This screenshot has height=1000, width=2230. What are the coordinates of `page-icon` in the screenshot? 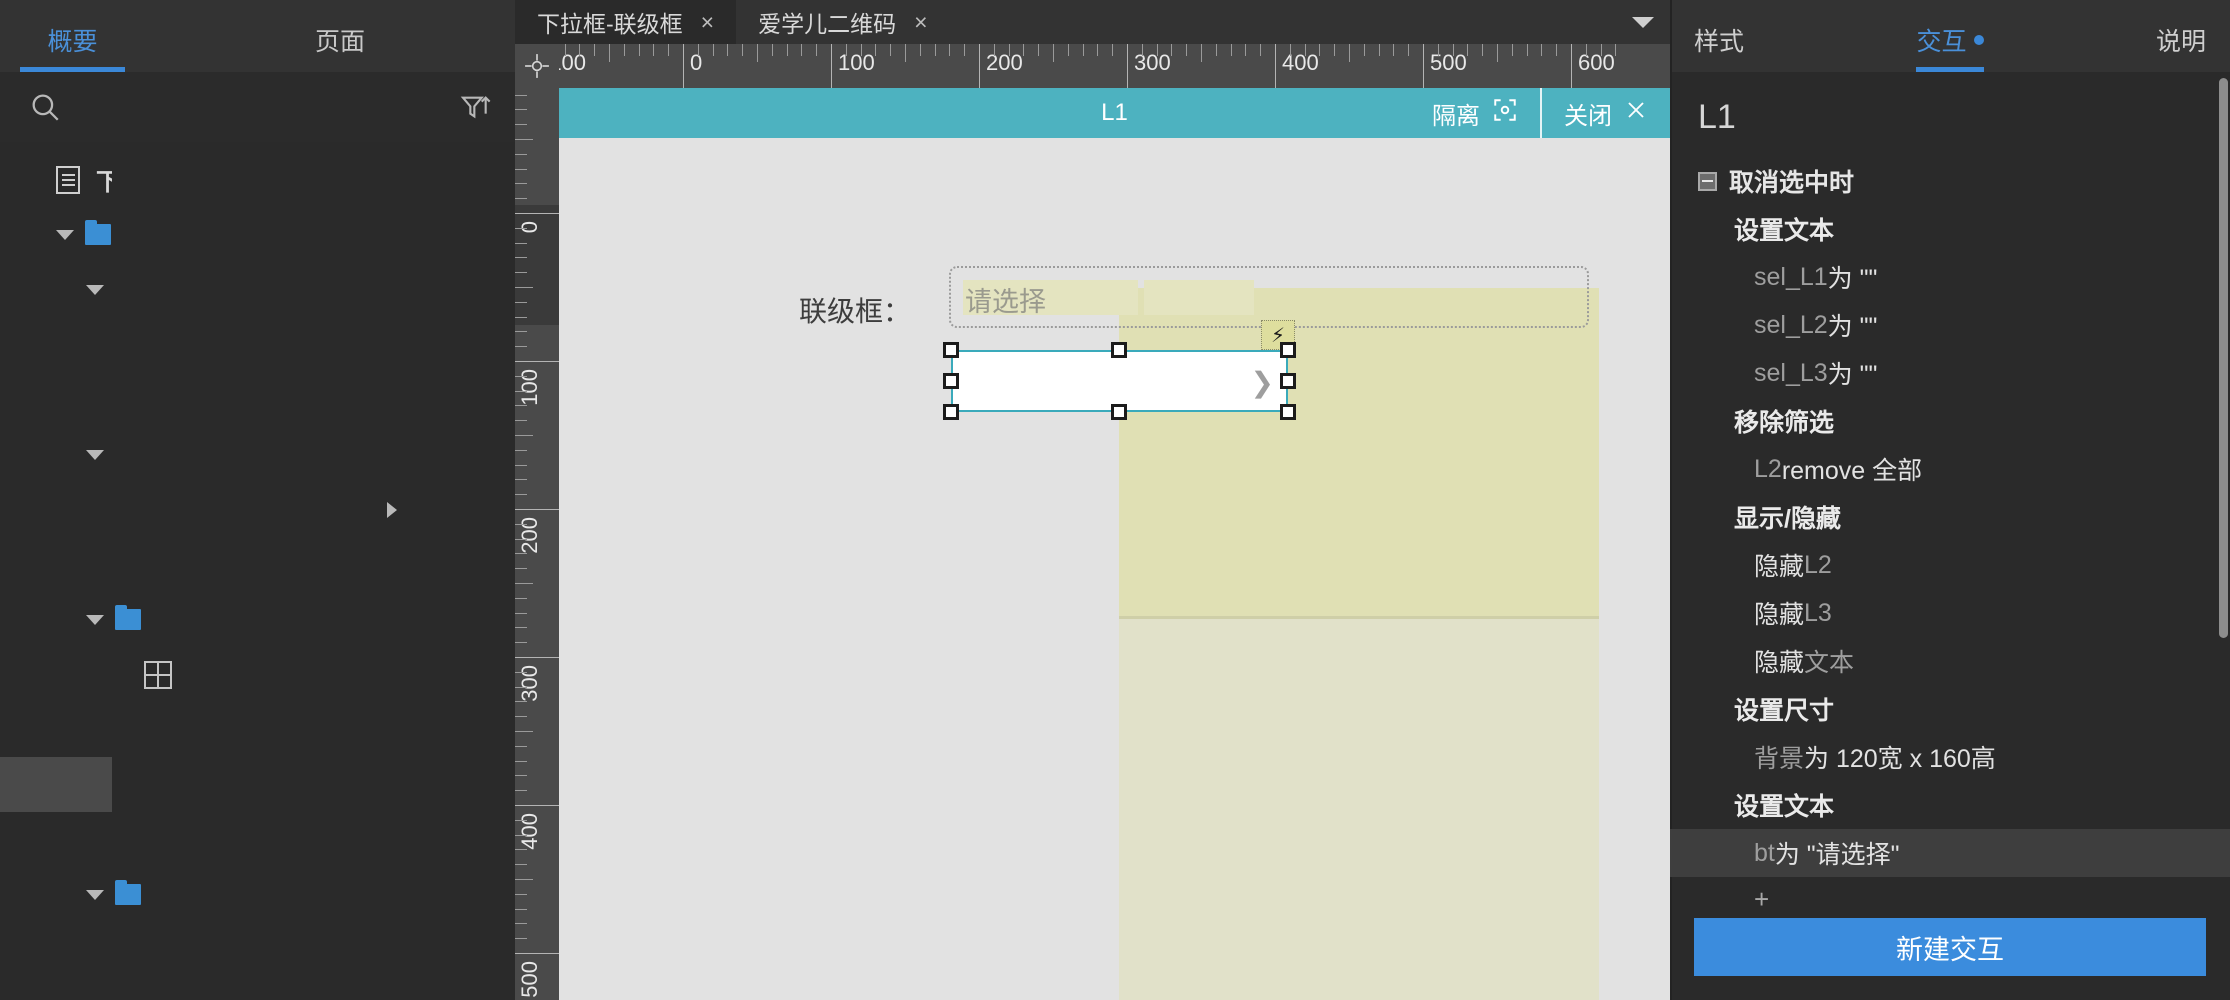 It's located at (68, 179).